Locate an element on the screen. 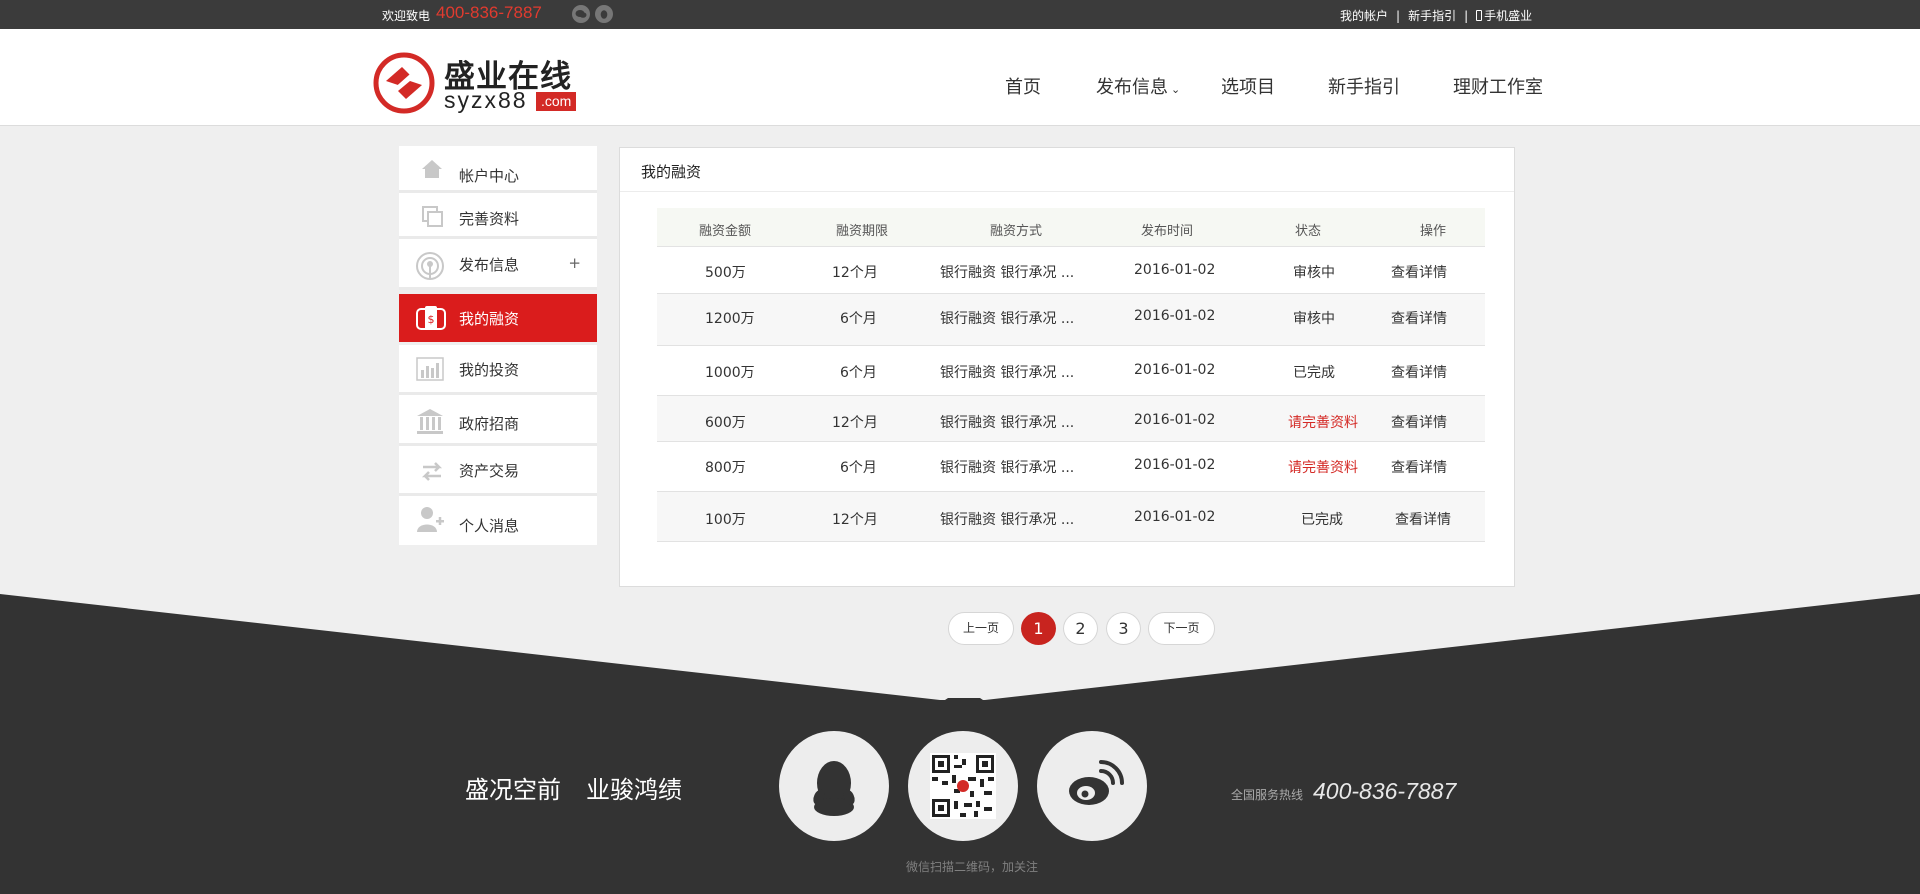  amount-cell: 1000万 is located at coordinates (730, 373).